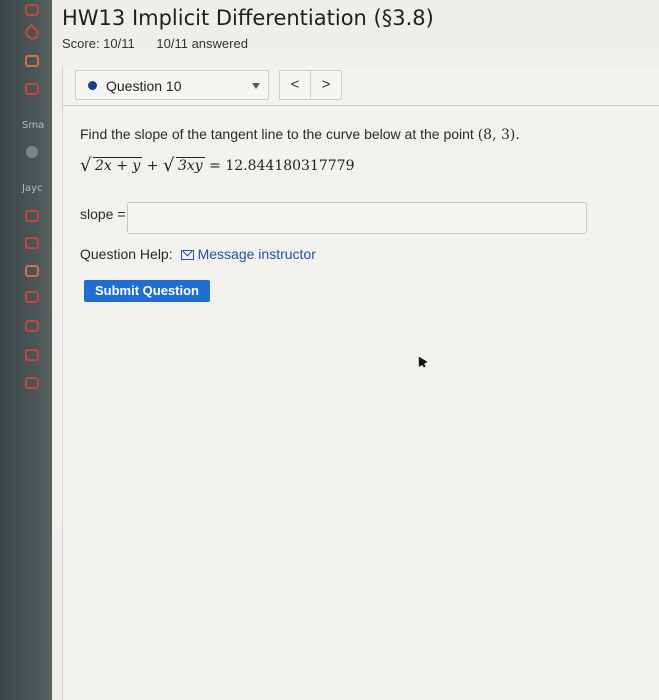 This screenshot has height=700, width=659. I want to click on score-text: Score: 10/11, so click(98, 43).